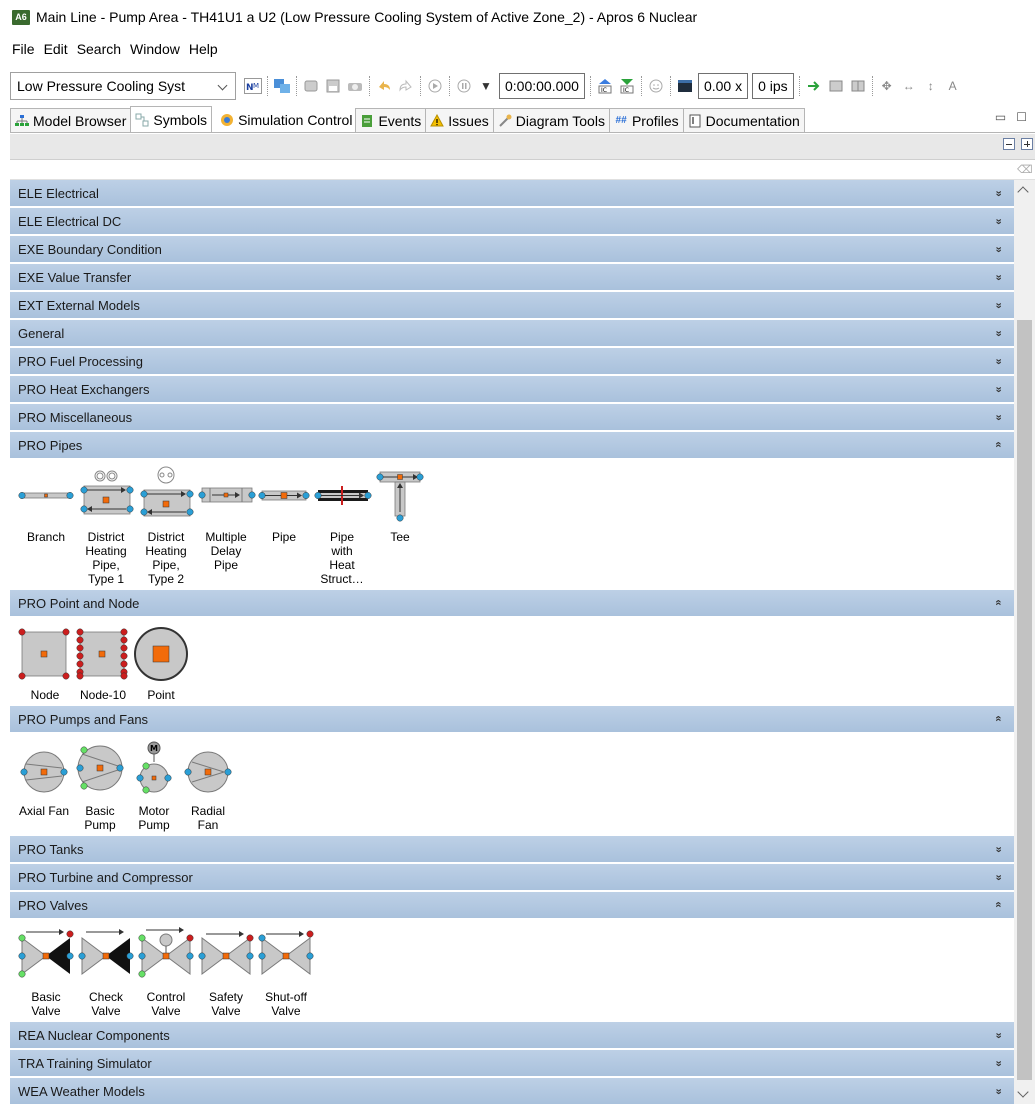 This screenshot has height=1104, width=1035. I want to click on category-tra-training-simulator: TRA Training Simulator, so click(512, 1063).